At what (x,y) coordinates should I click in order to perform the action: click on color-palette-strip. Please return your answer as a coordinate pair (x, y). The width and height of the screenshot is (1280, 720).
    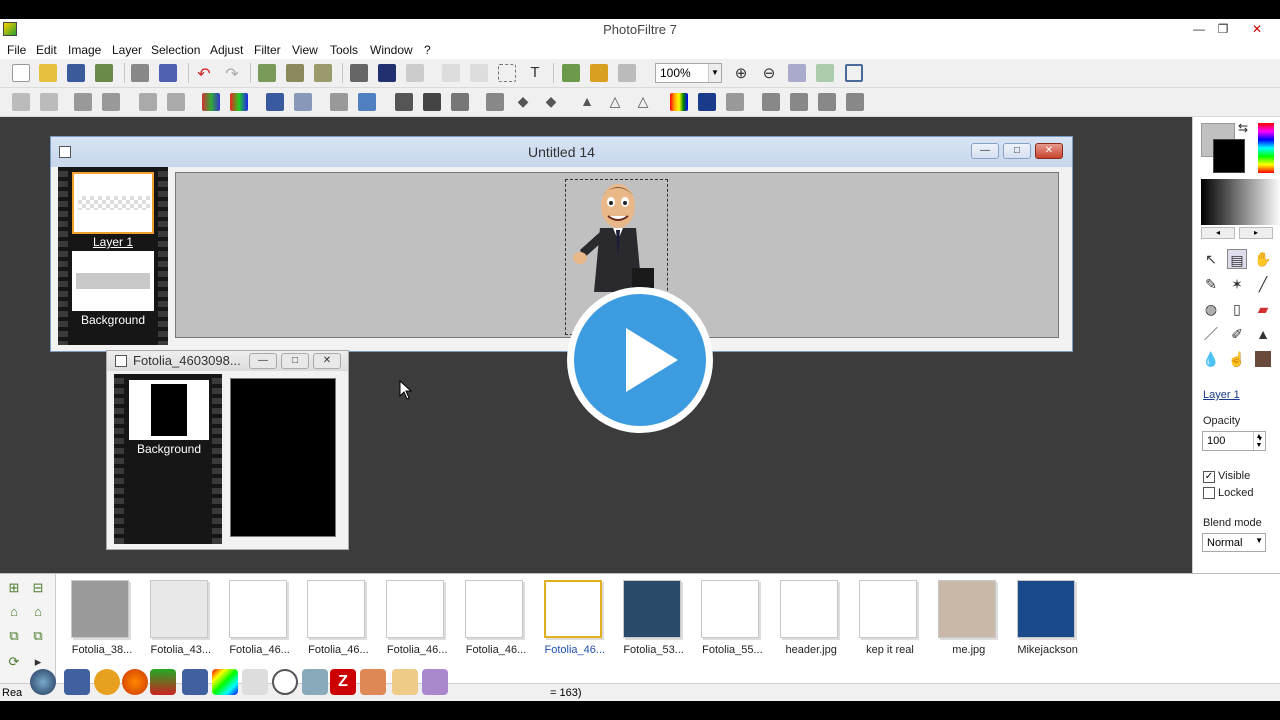
    Looking at the image, I should click on (1266, 148).